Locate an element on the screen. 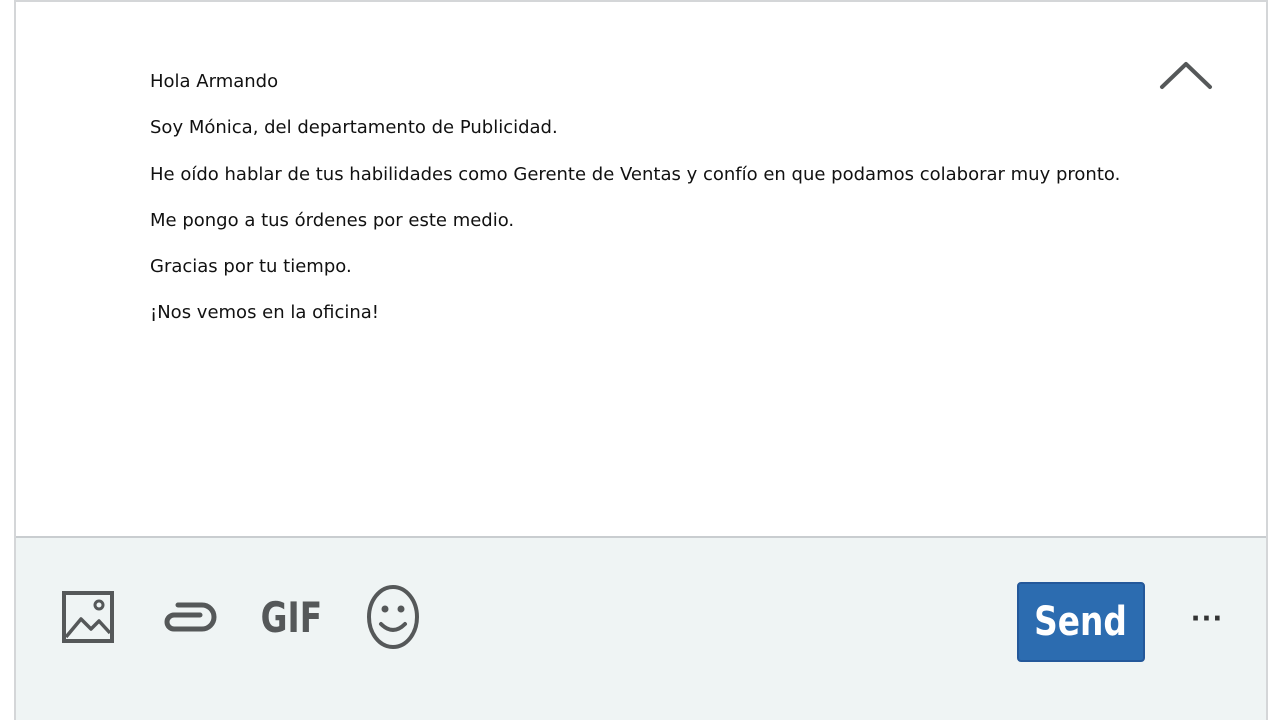  gif-button: GIF is located at coordinates (291, 617).